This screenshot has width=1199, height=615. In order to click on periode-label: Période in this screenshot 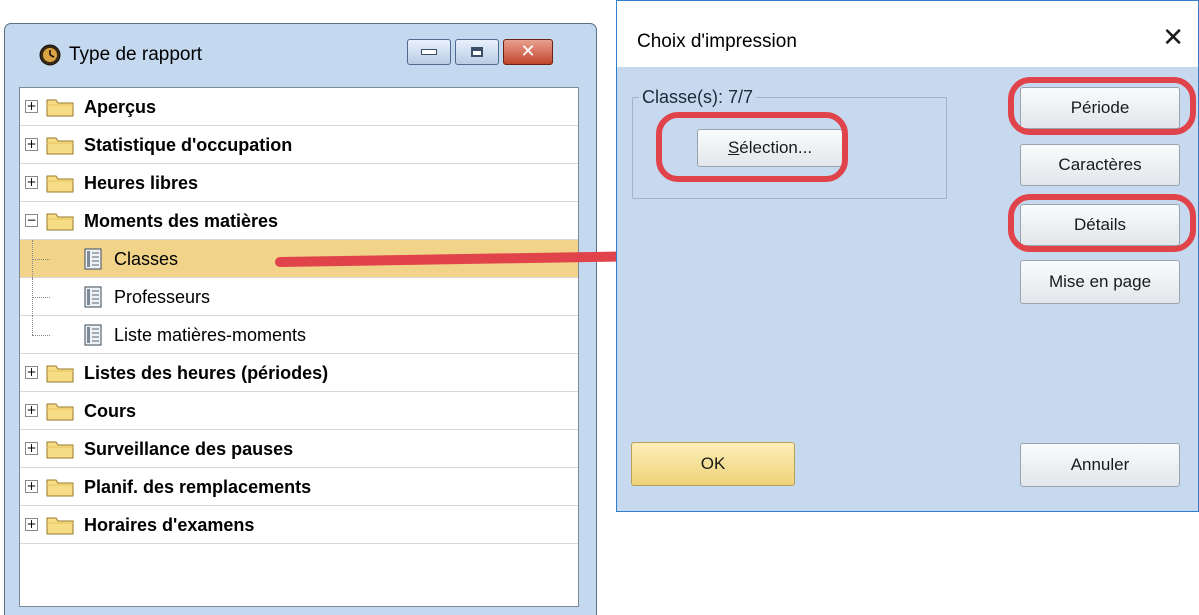, I will do `click(1100, 107)`.